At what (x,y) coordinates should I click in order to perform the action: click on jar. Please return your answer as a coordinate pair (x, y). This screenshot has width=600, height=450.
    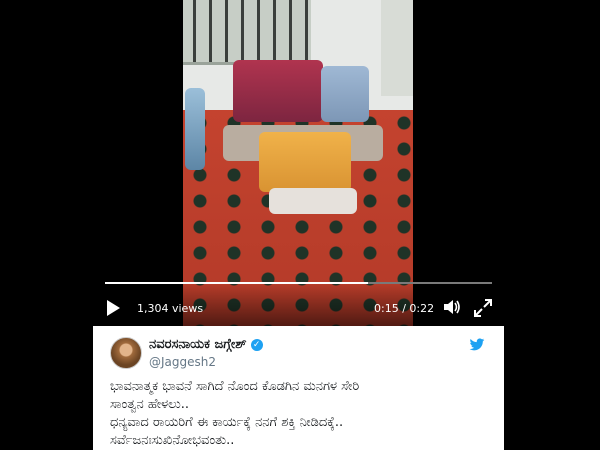
    Looking at the image, I should click on (195, 129).